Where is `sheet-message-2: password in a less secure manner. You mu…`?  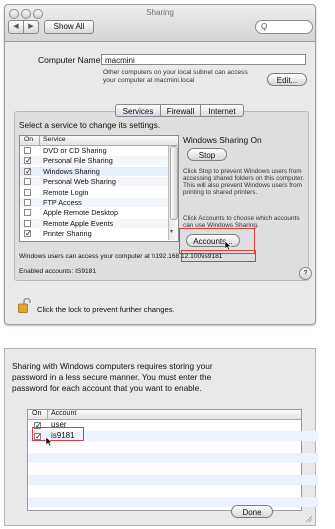
sheet-message-2: password in a less secure manner. You mu… is located at coordinates (112, 377).